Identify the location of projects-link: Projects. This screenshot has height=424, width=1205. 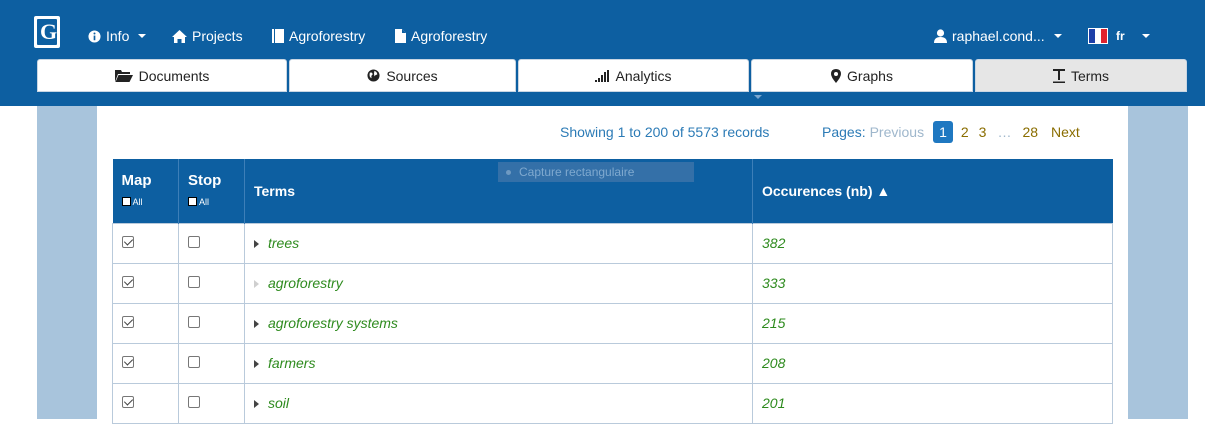
(207, 36).